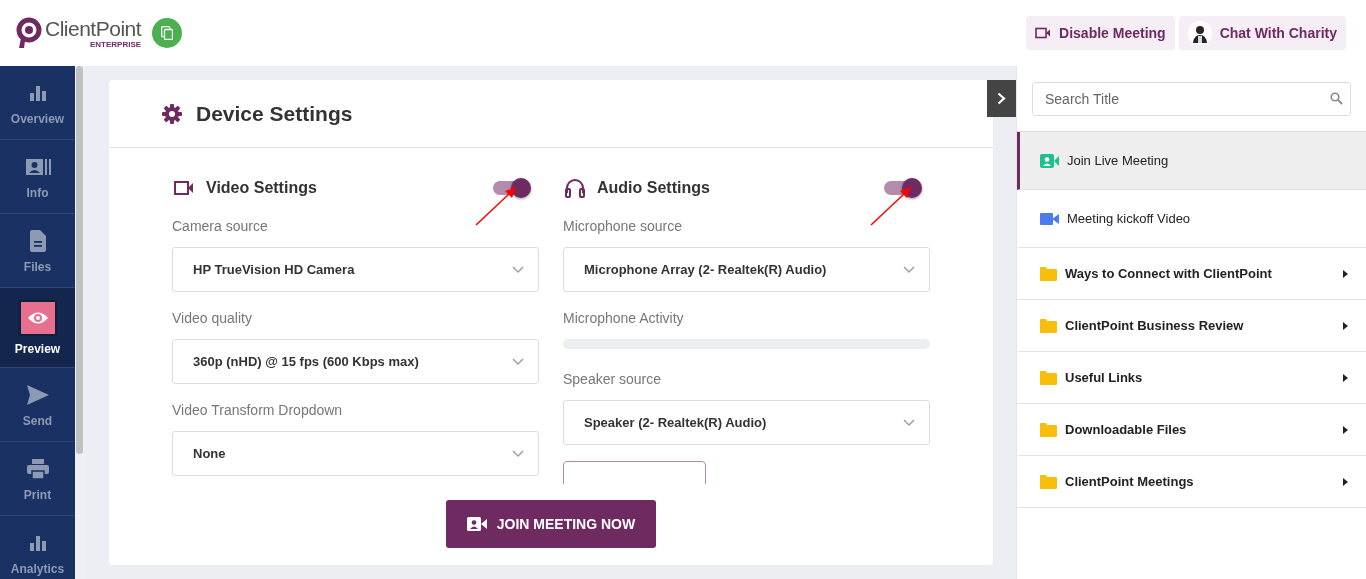 Image resolution: width=1366 pixels, height=579 pixels. Describe the element at coordinates (355, 361) in the screenshot. I see `dropdown-field: 360p (nHD) @ 15 fps (600 Kbps max)` at that location.